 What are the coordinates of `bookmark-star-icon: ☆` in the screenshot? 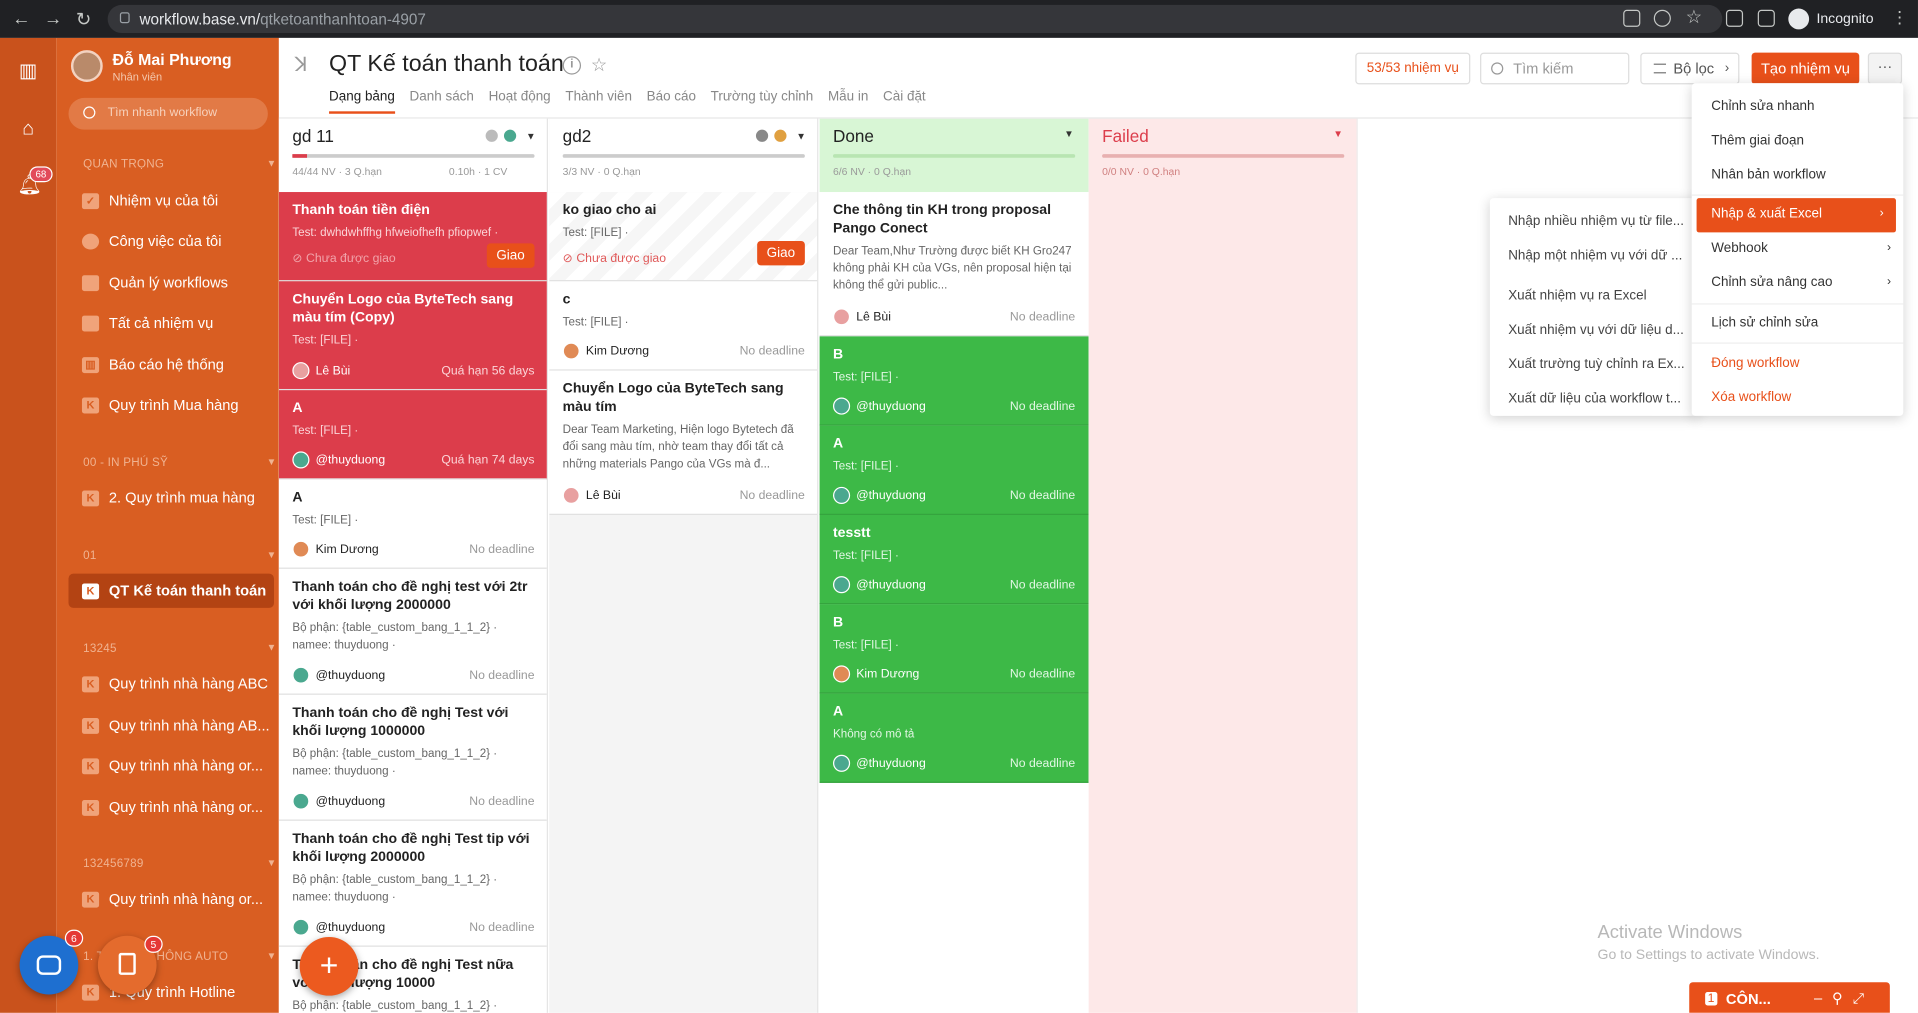 It's located at (1694, 17).